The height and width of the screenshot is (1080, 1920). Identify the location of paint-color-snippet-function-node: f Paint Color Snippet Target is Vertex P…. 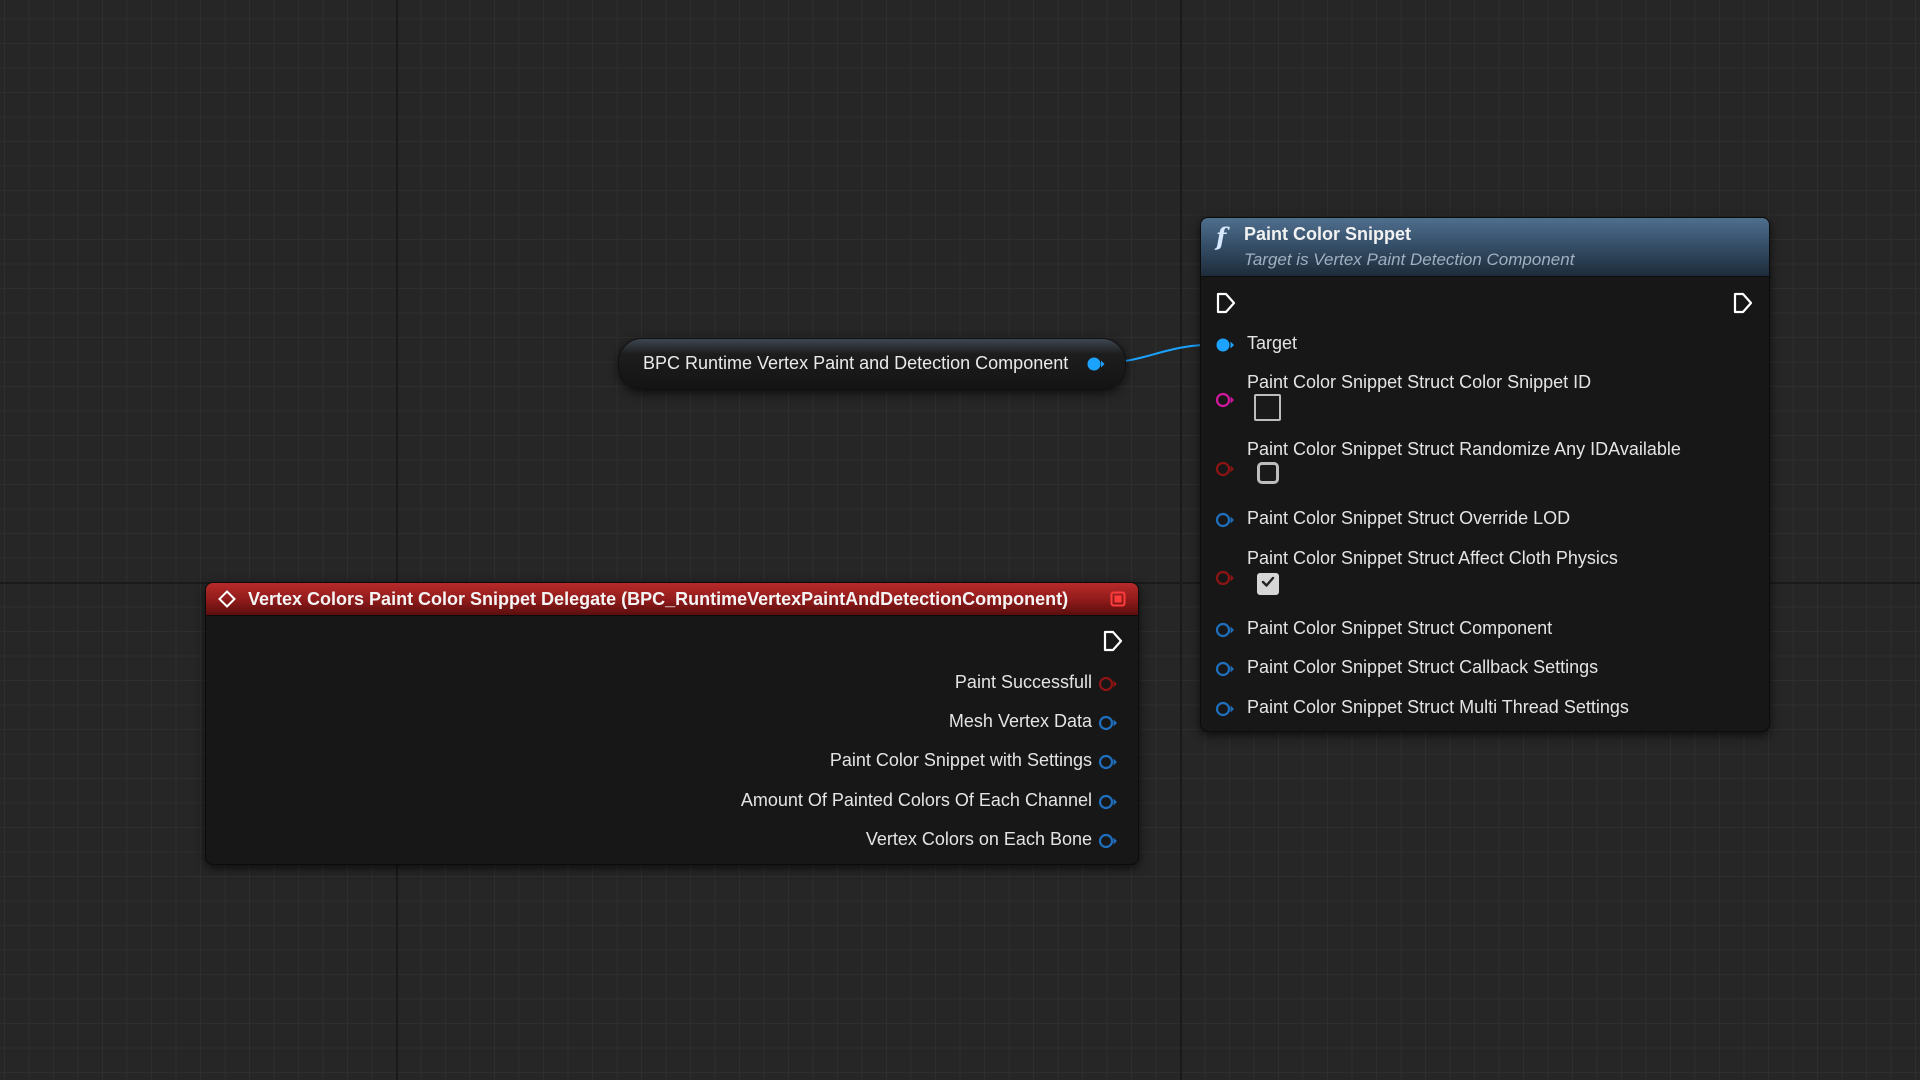
(1485, 474).